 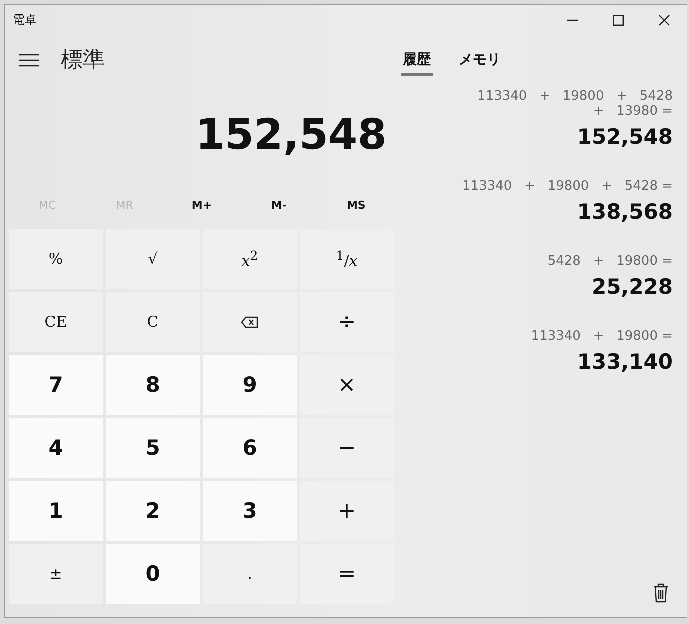 I want to click on history-expression: 5428 + 19800 =, so click(x=610, y=261).